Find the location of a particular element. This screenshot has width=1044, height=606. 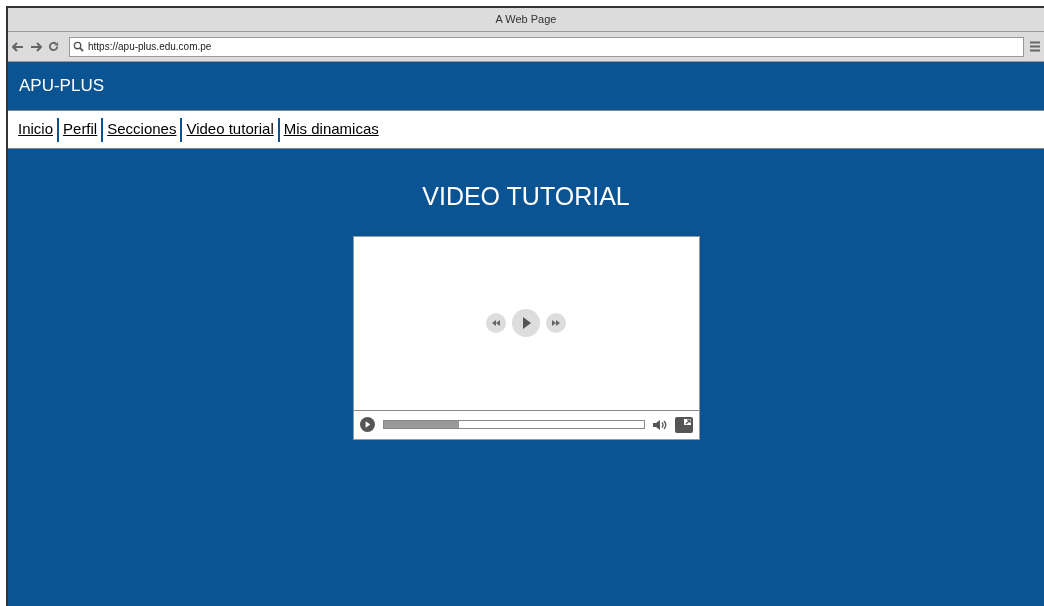

rewind-icon is located at coordinates (496, 323).